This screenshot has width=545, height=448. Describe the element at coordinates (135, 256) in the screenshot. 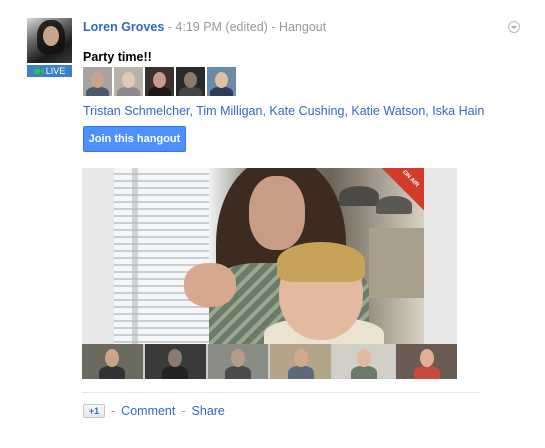

I see `blind-cord` at that location.